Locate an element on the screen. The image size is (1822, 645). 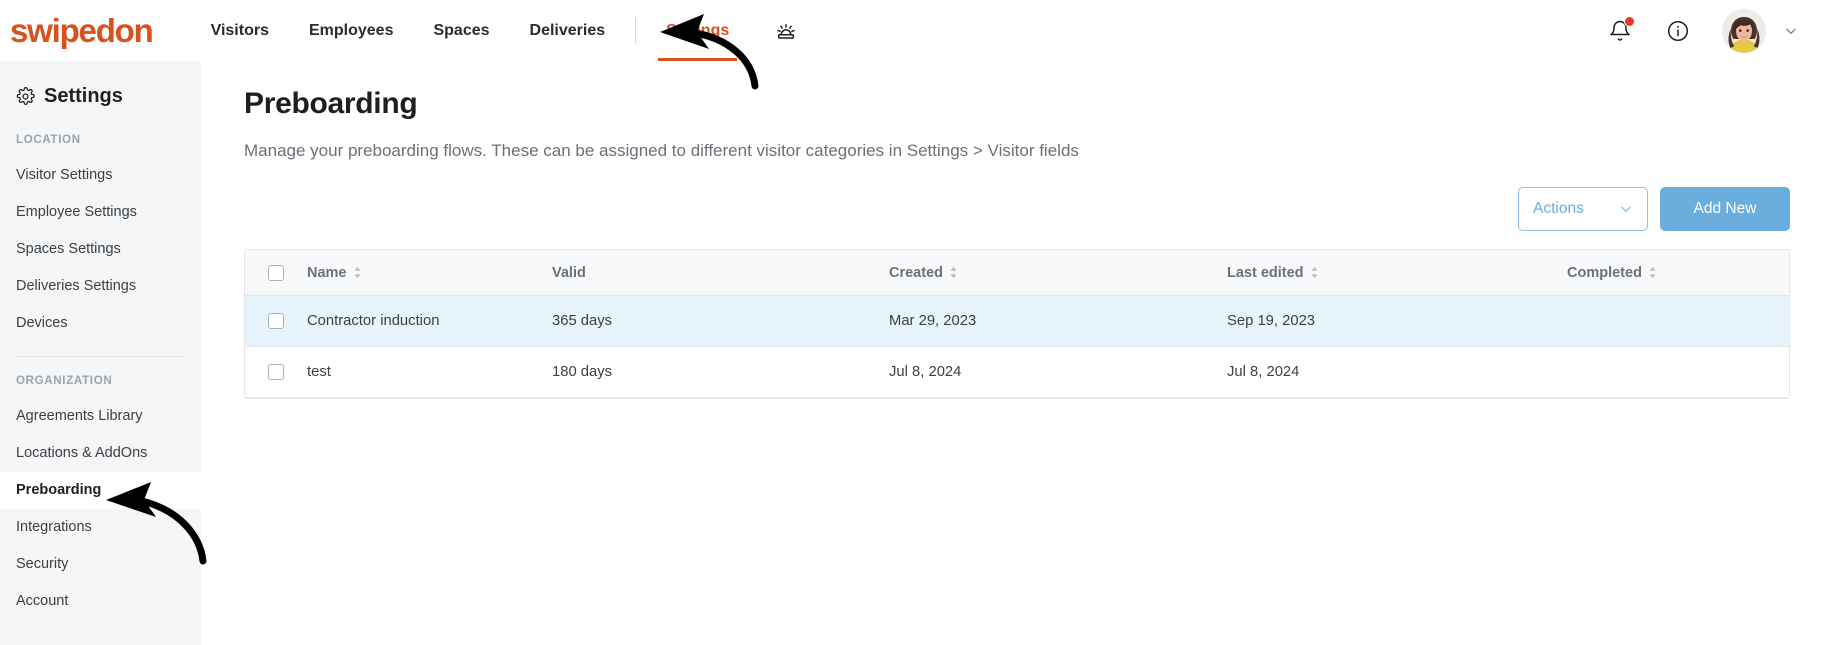
nav-link-visitors: Visitors is located at coordinates (240, 30).